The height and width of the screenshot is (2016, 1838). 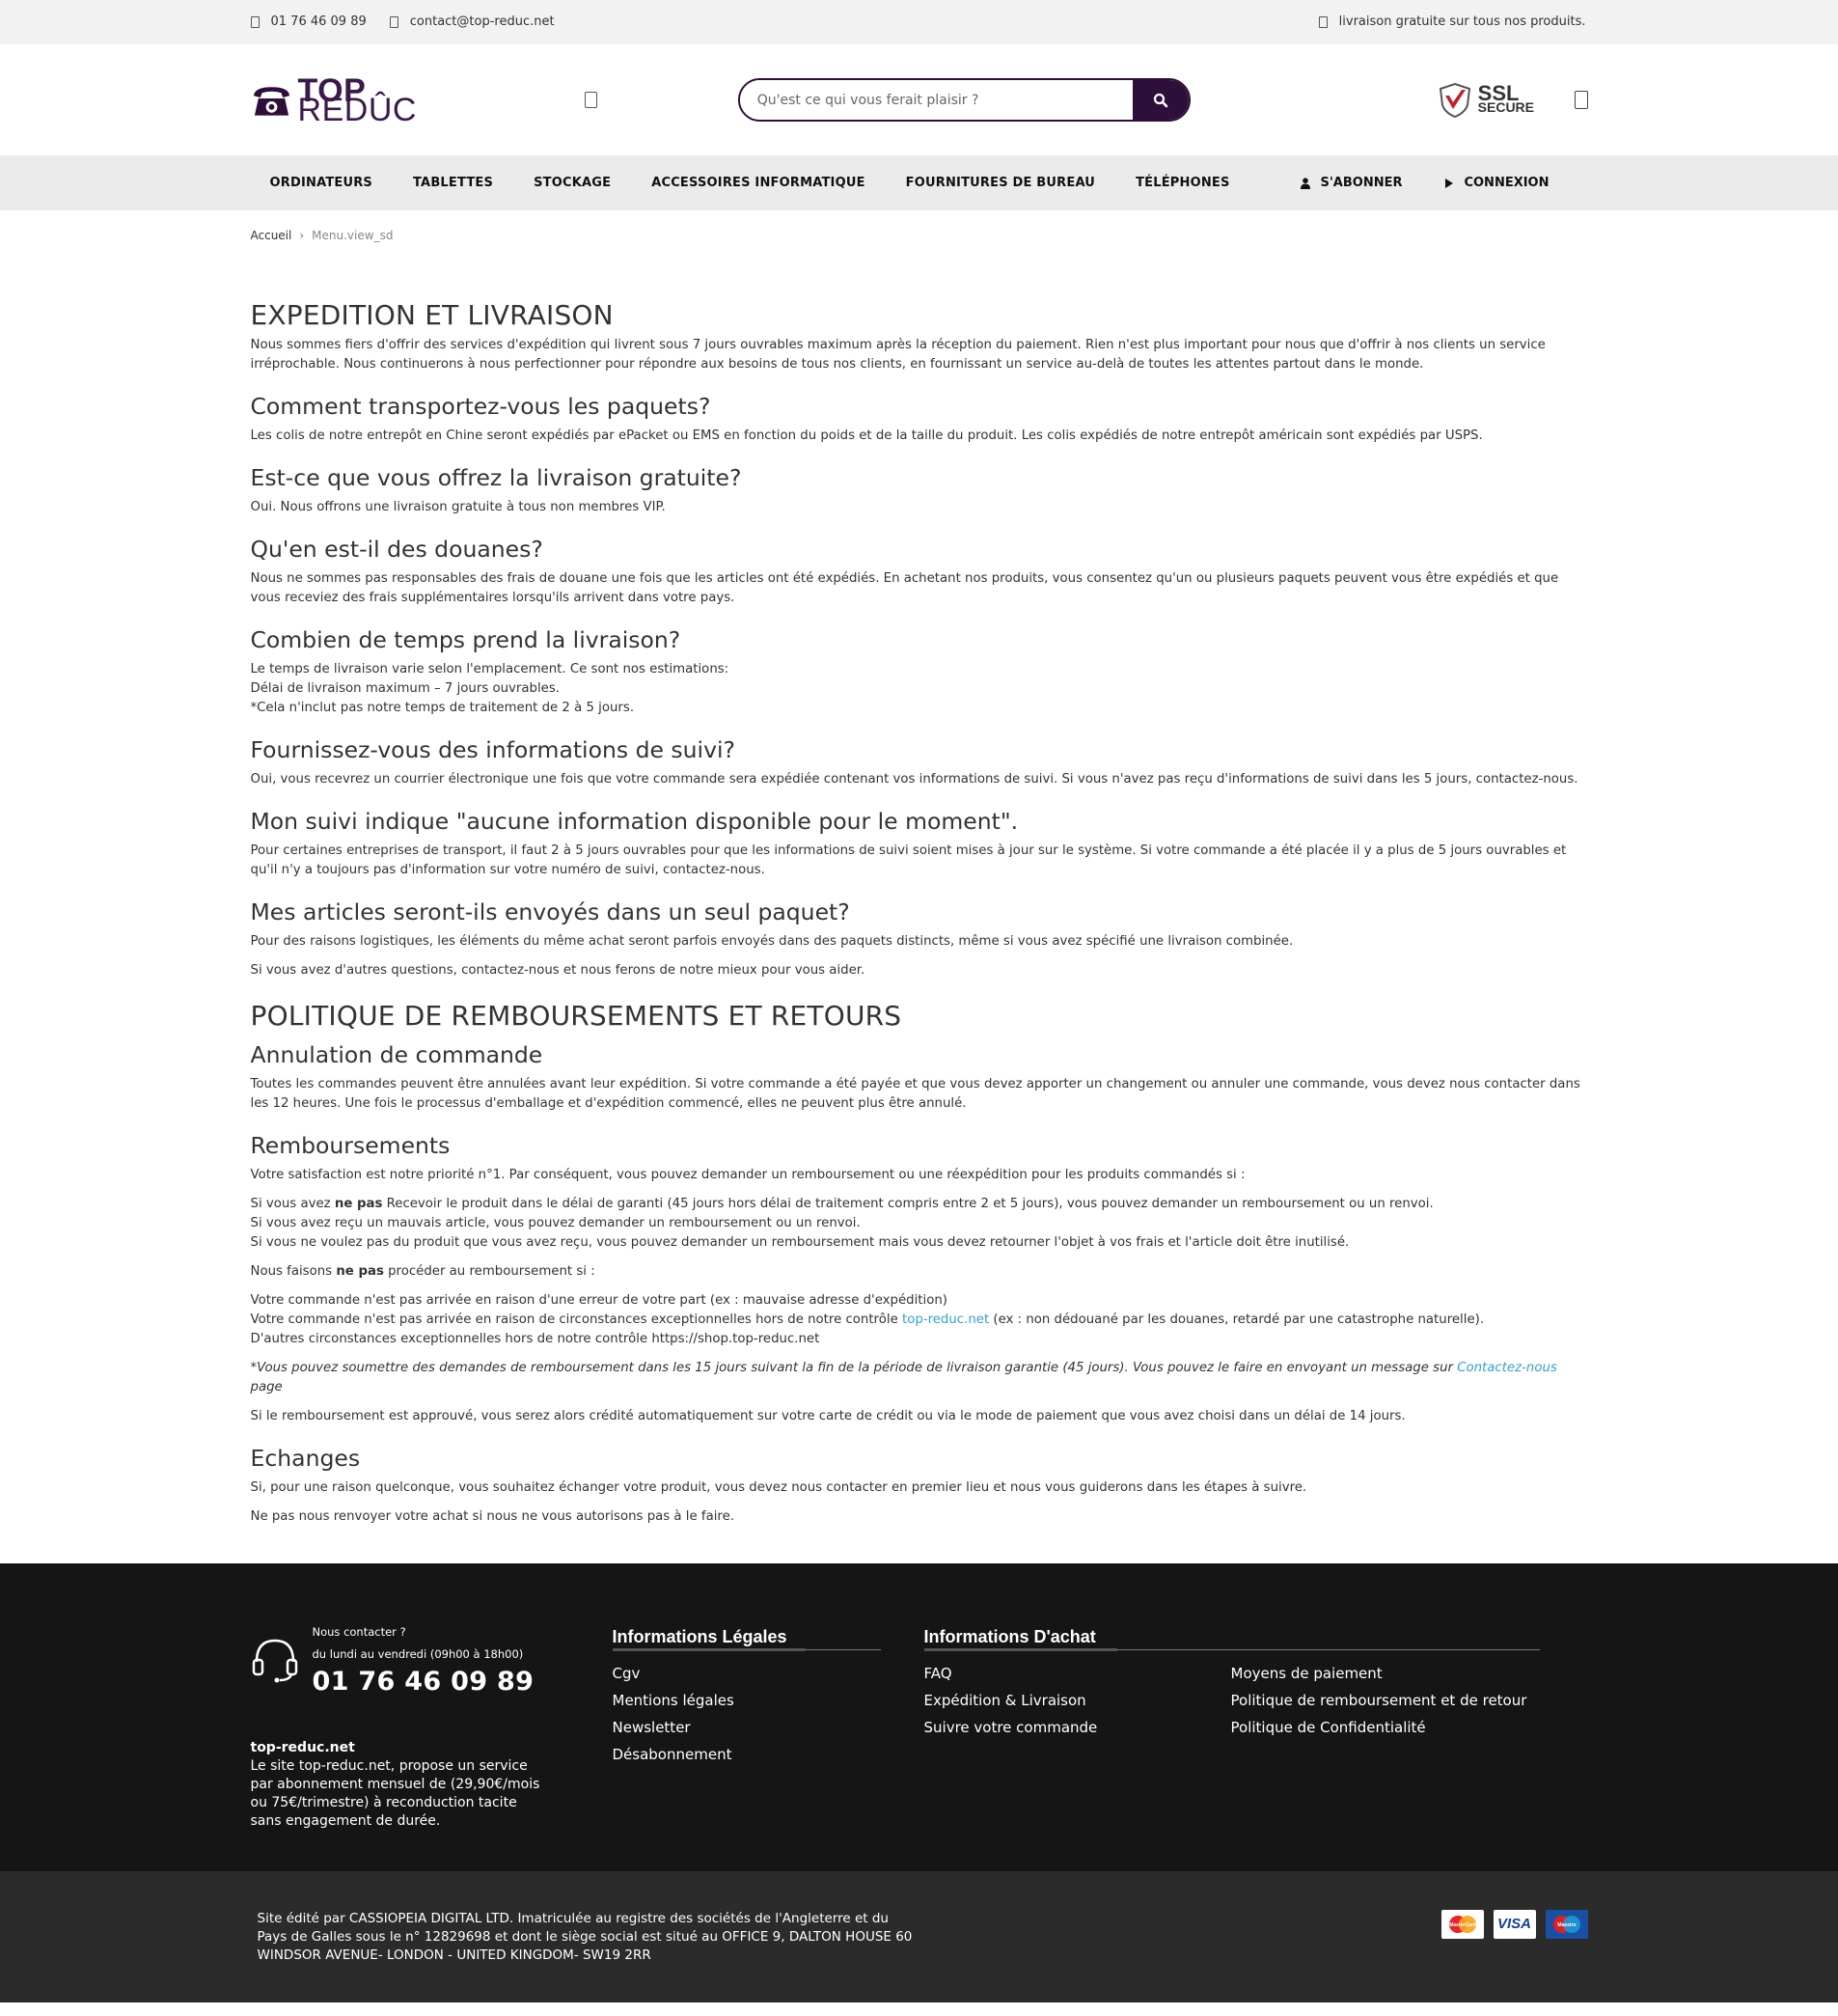 I want to click on play-icon, so click(x=1449, y=183).